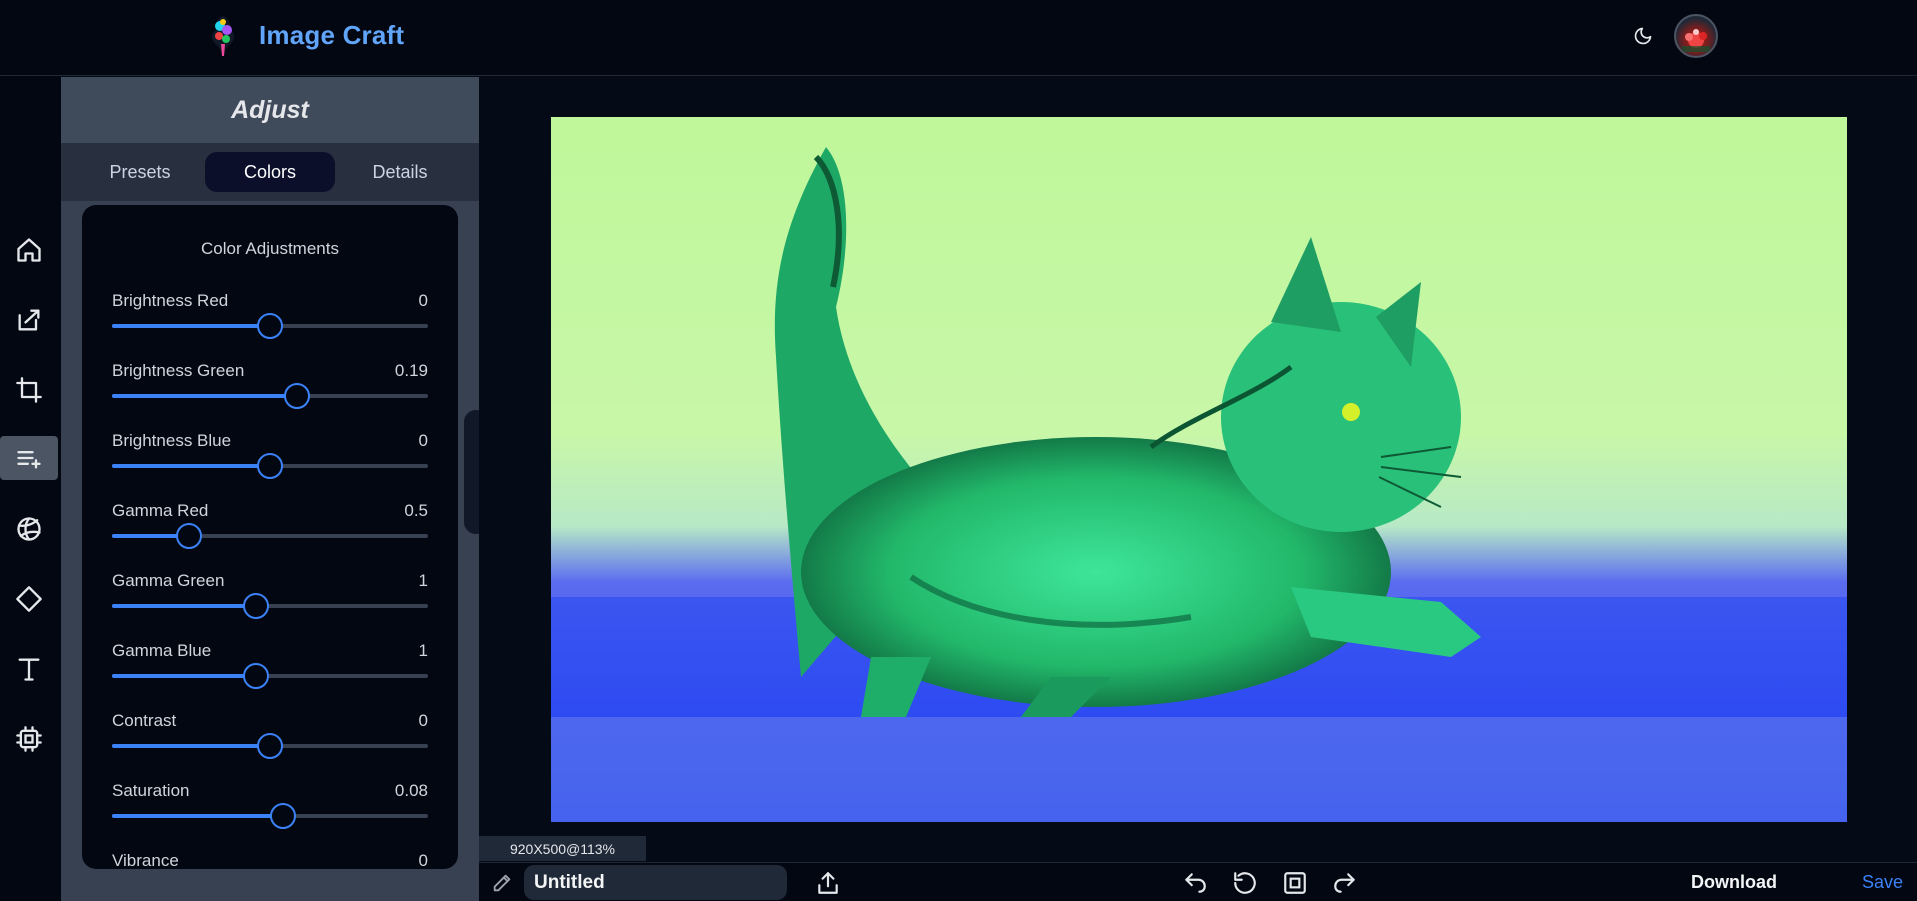 This screenshot has width=1917, height=901. I want to click on redo-icon, so click(1344, 883).